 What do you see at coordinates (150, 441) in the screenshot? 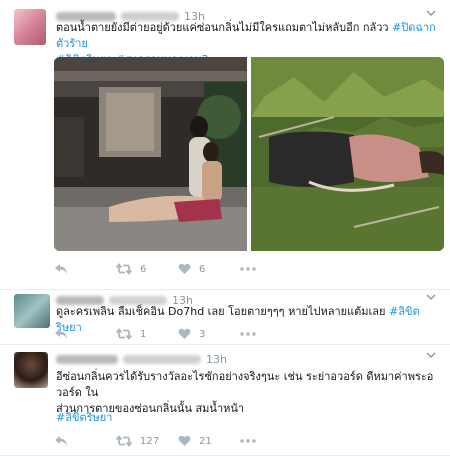
I see `retweet-count: 127` at bounding box center [150, 441].